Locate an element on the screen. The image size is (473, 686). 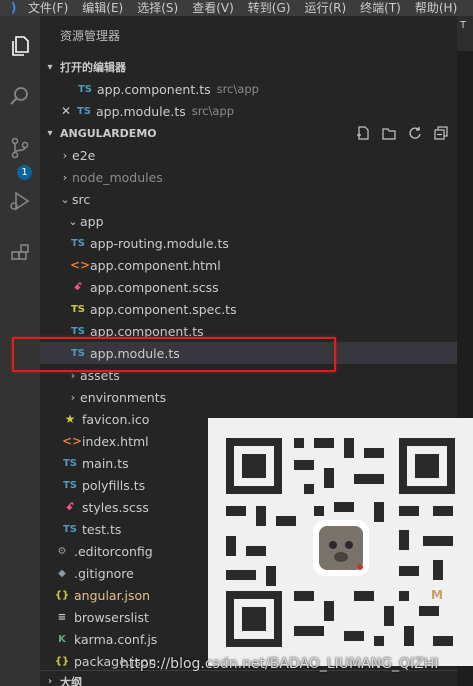
menu-terminal: 终端(T) is located at coordinates (380, 8).